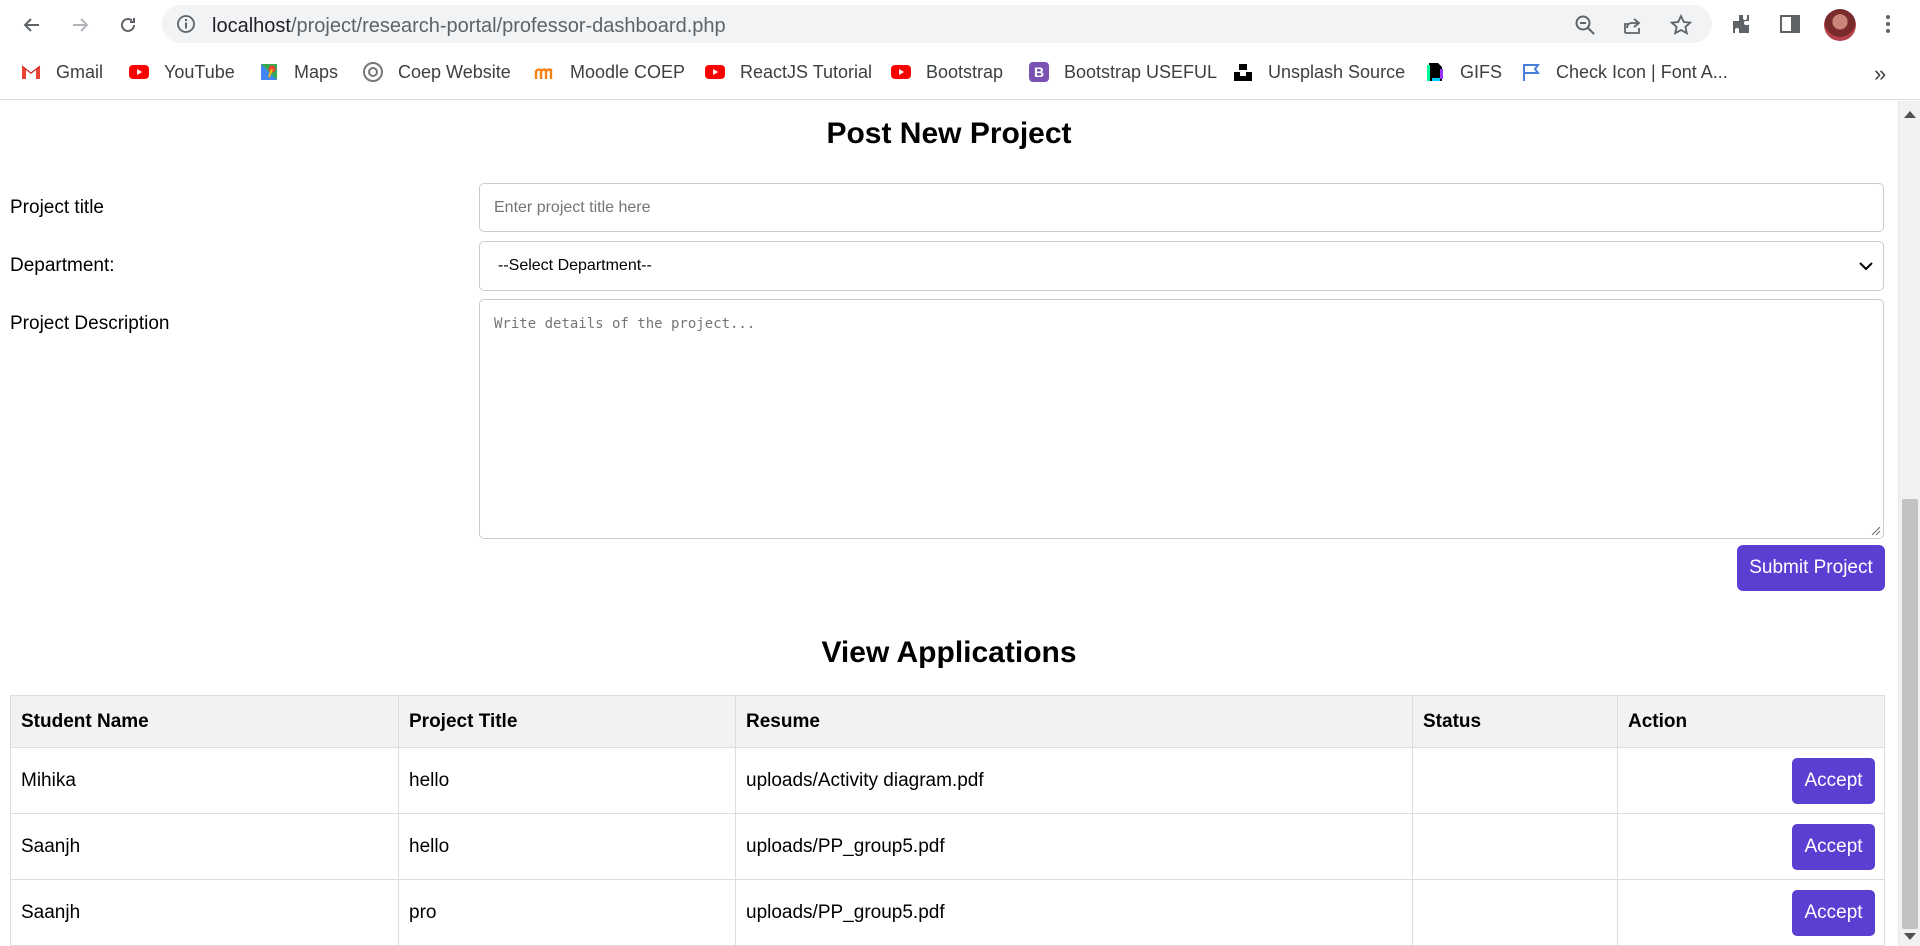 This screenshot has width=1920, height=946. What do you see at coordinates (567, 846) in the screenshot?
I see `project-title-cell: hello` at bounding box center [567, 846].